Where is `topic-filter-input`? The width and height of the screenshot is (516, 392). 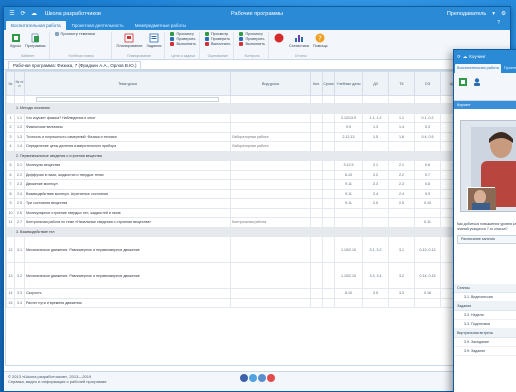
topic-filter-input is located at coordinates (127, 99).